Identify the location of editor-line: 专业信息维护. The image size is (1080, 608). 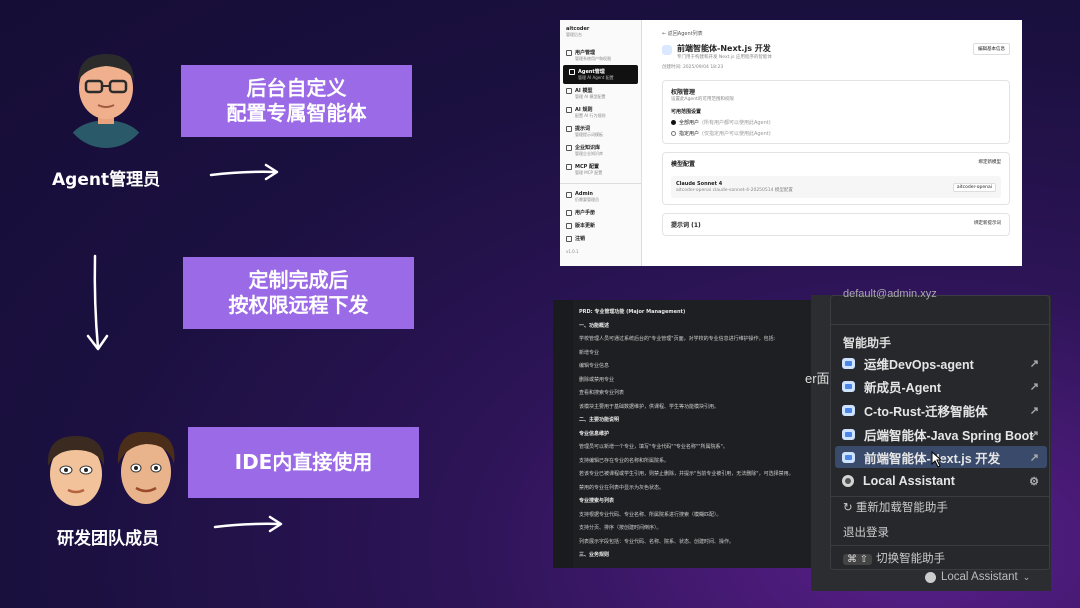
(594, 433).